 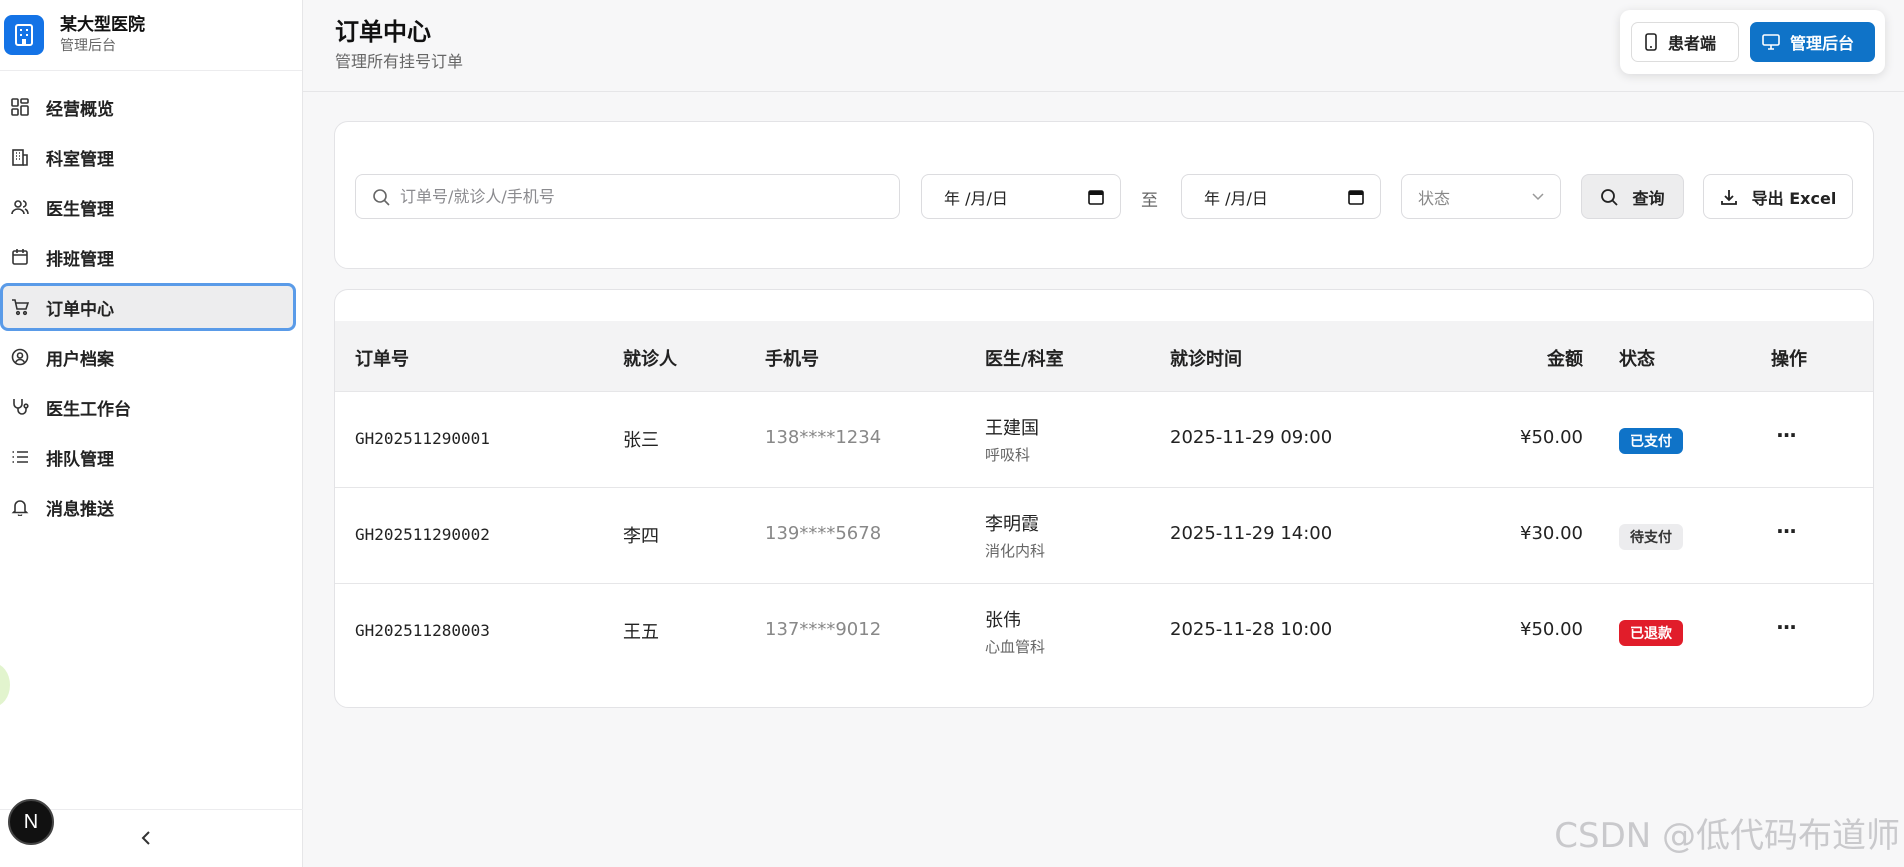 What do you see at coordinates (20, 207) in the screenshot?
I see `users-icon` at bounding box center [20, 207].